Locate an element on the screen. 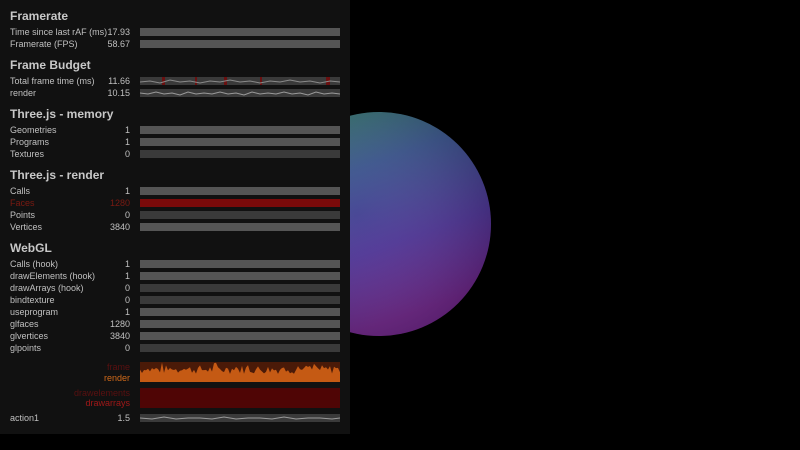  stat-row-raf-time: Time since last rAF (ms) 17.93 is located at coordinates (175, 32).